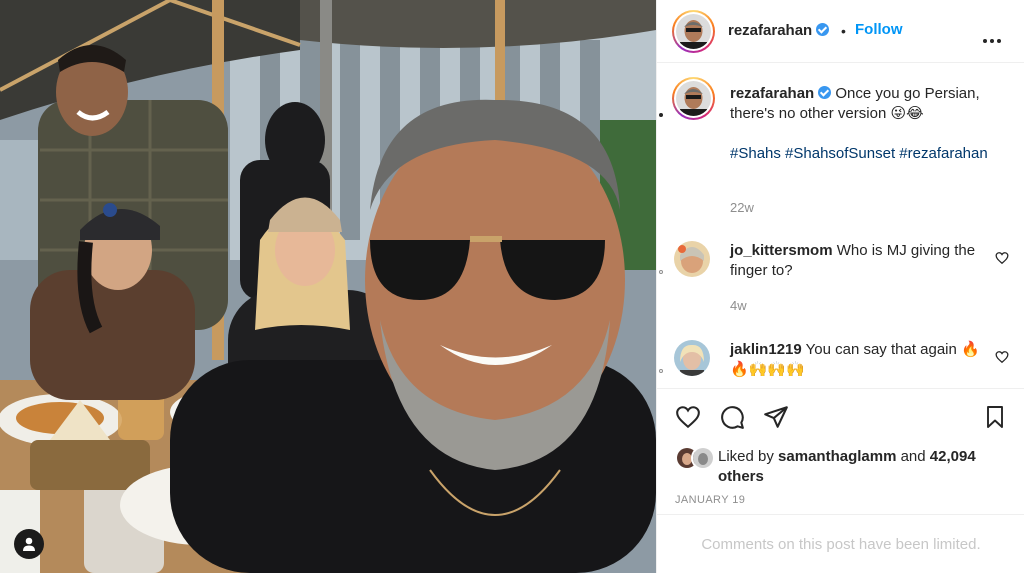 Image resolution: width=1024 pixels, height=573 pixels. I want to click on comment-username: jaklin1219, so click(766, 349).